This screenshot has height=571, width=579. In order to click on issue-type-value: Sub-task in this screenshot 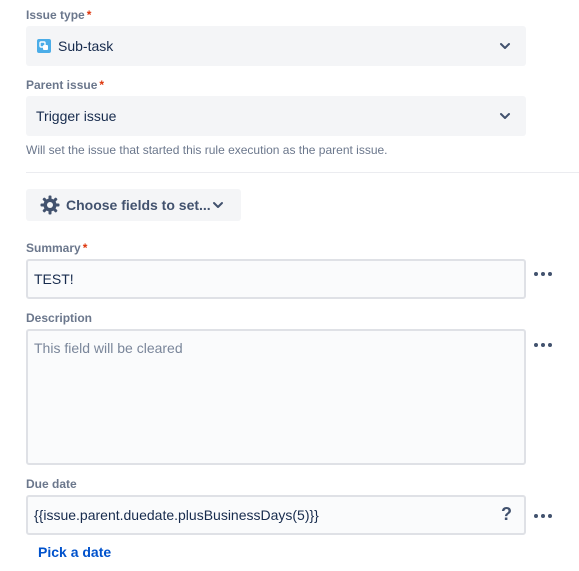, I will do `click(86, 46)`.